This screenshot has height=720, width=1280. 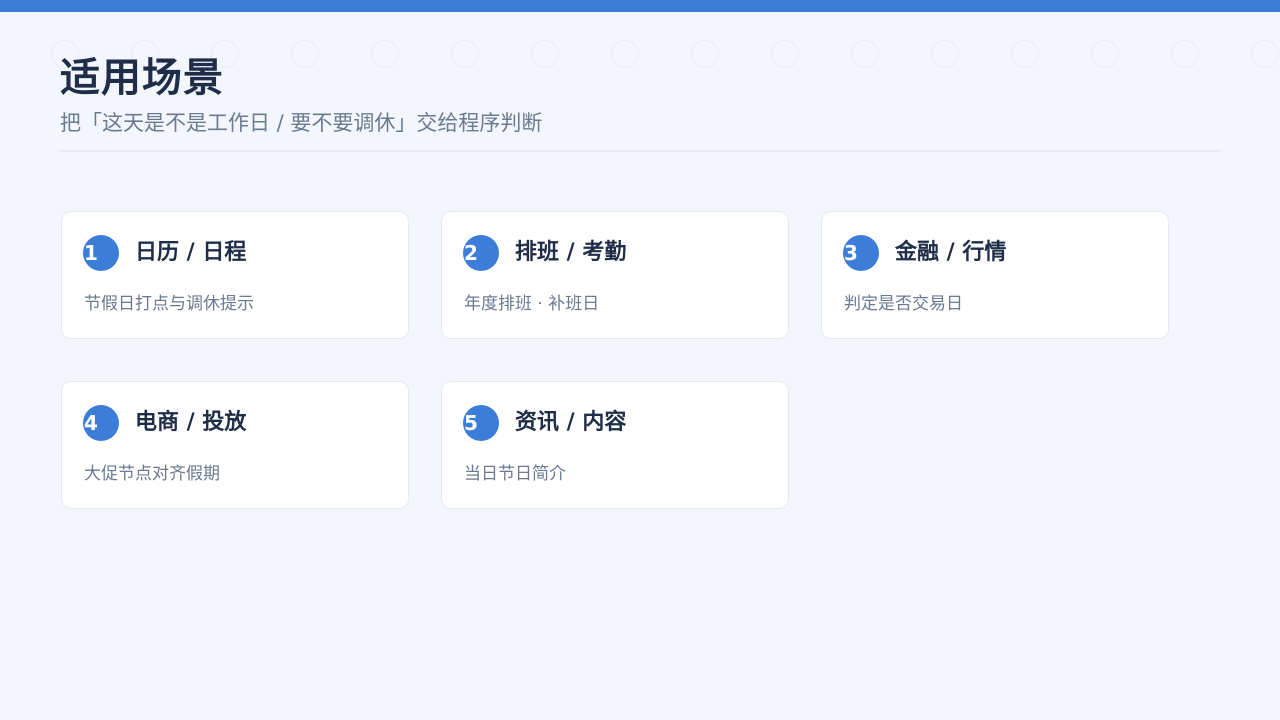 I want to click on card-description: 判定是否交易日, so click(x=903, y=304).